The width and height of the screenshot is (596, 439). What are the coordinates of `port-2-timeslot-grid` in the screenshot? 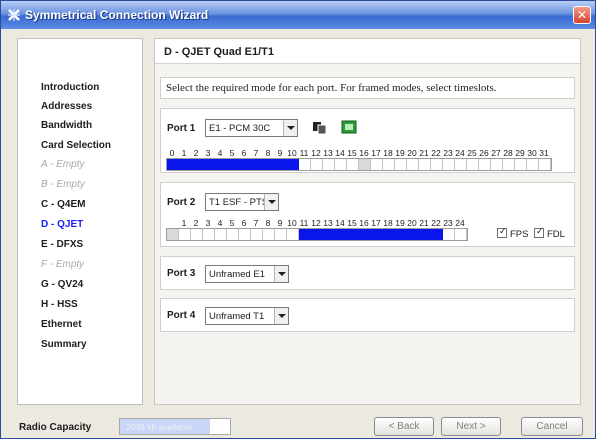 It's located at (317, 234).